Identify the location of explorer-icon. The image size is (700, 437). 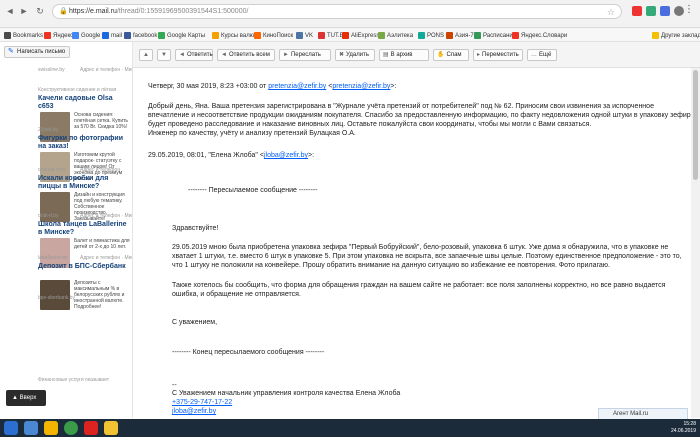
(31, 428).